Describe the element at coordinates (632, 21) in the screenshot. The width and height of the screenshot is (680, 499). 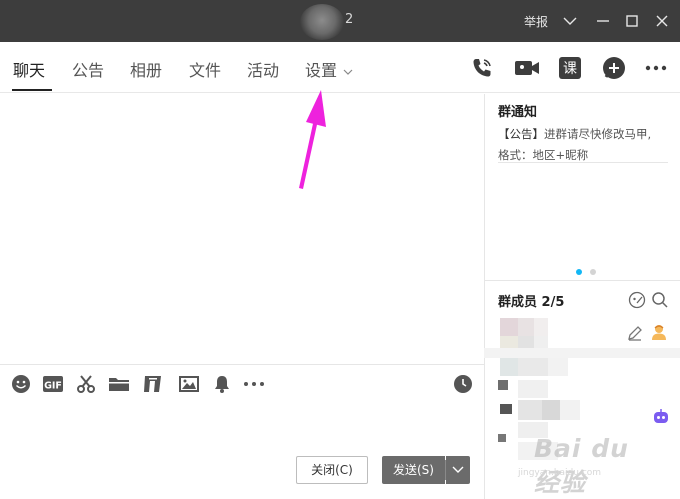
I see `maximize-icon` at that location.